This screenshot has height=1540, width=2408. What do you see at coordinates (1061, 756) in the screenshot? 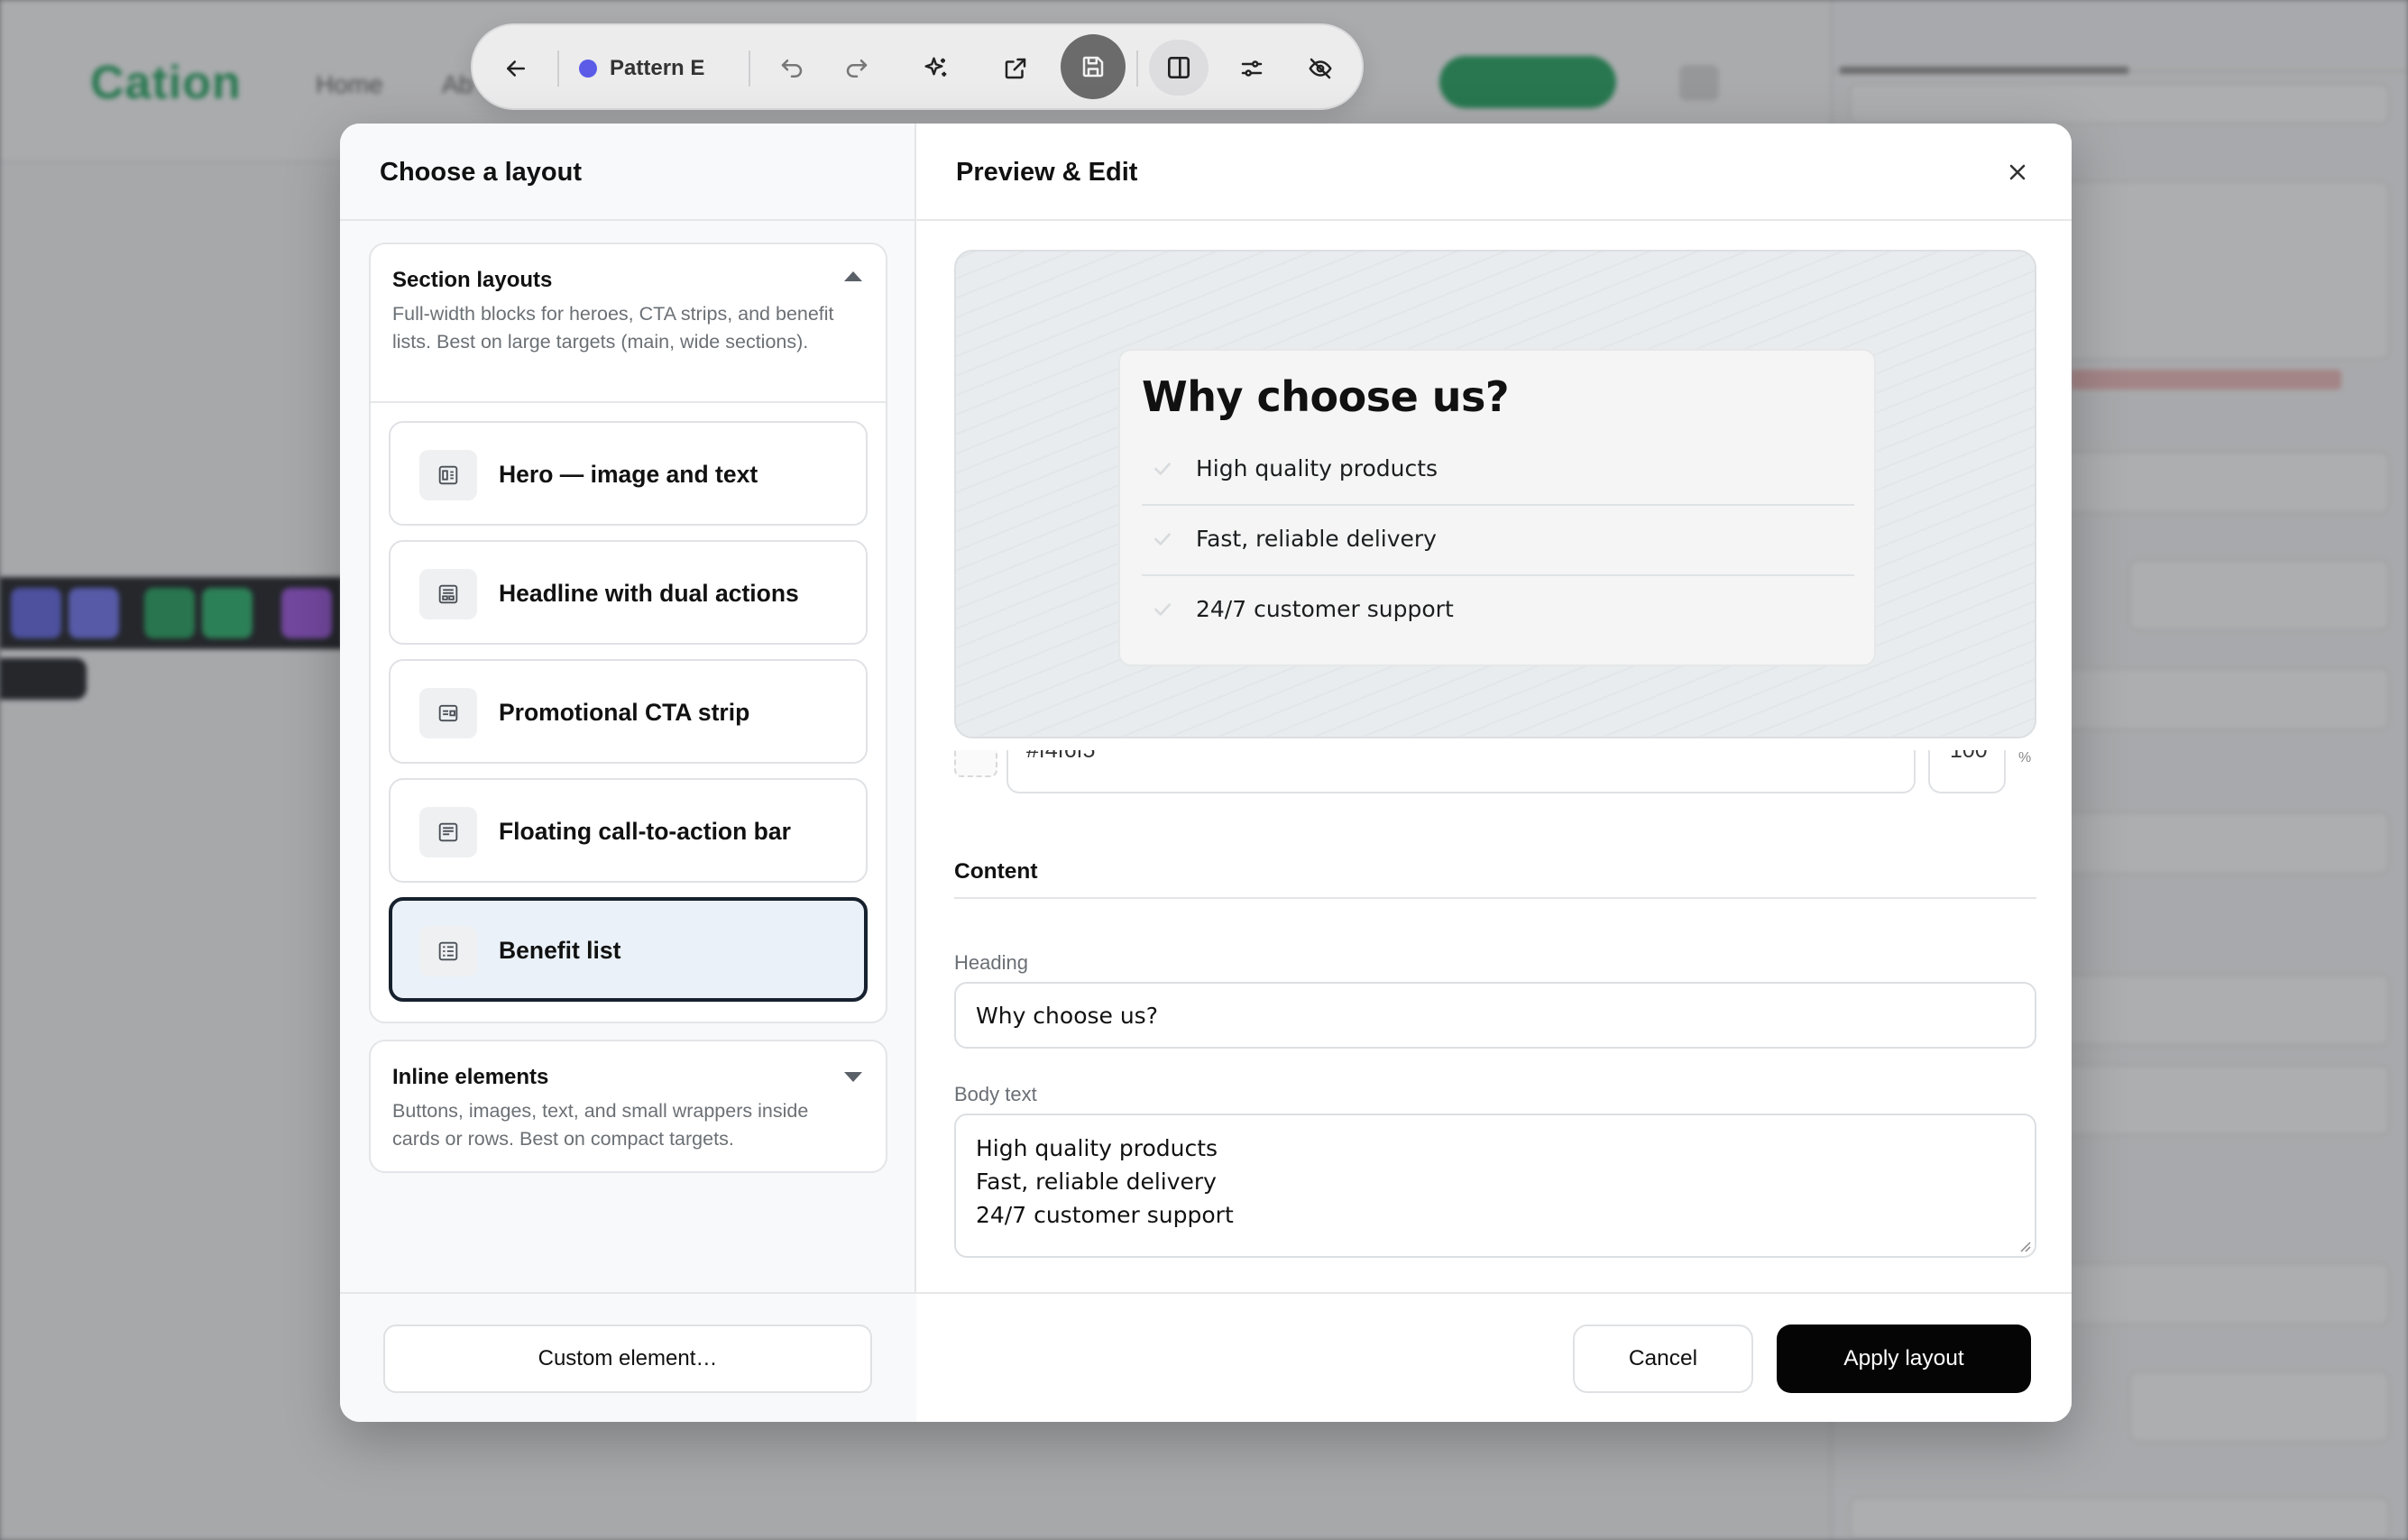
I see `color-hex-value: #f4f6f5` at bounding box center [1061, 756].